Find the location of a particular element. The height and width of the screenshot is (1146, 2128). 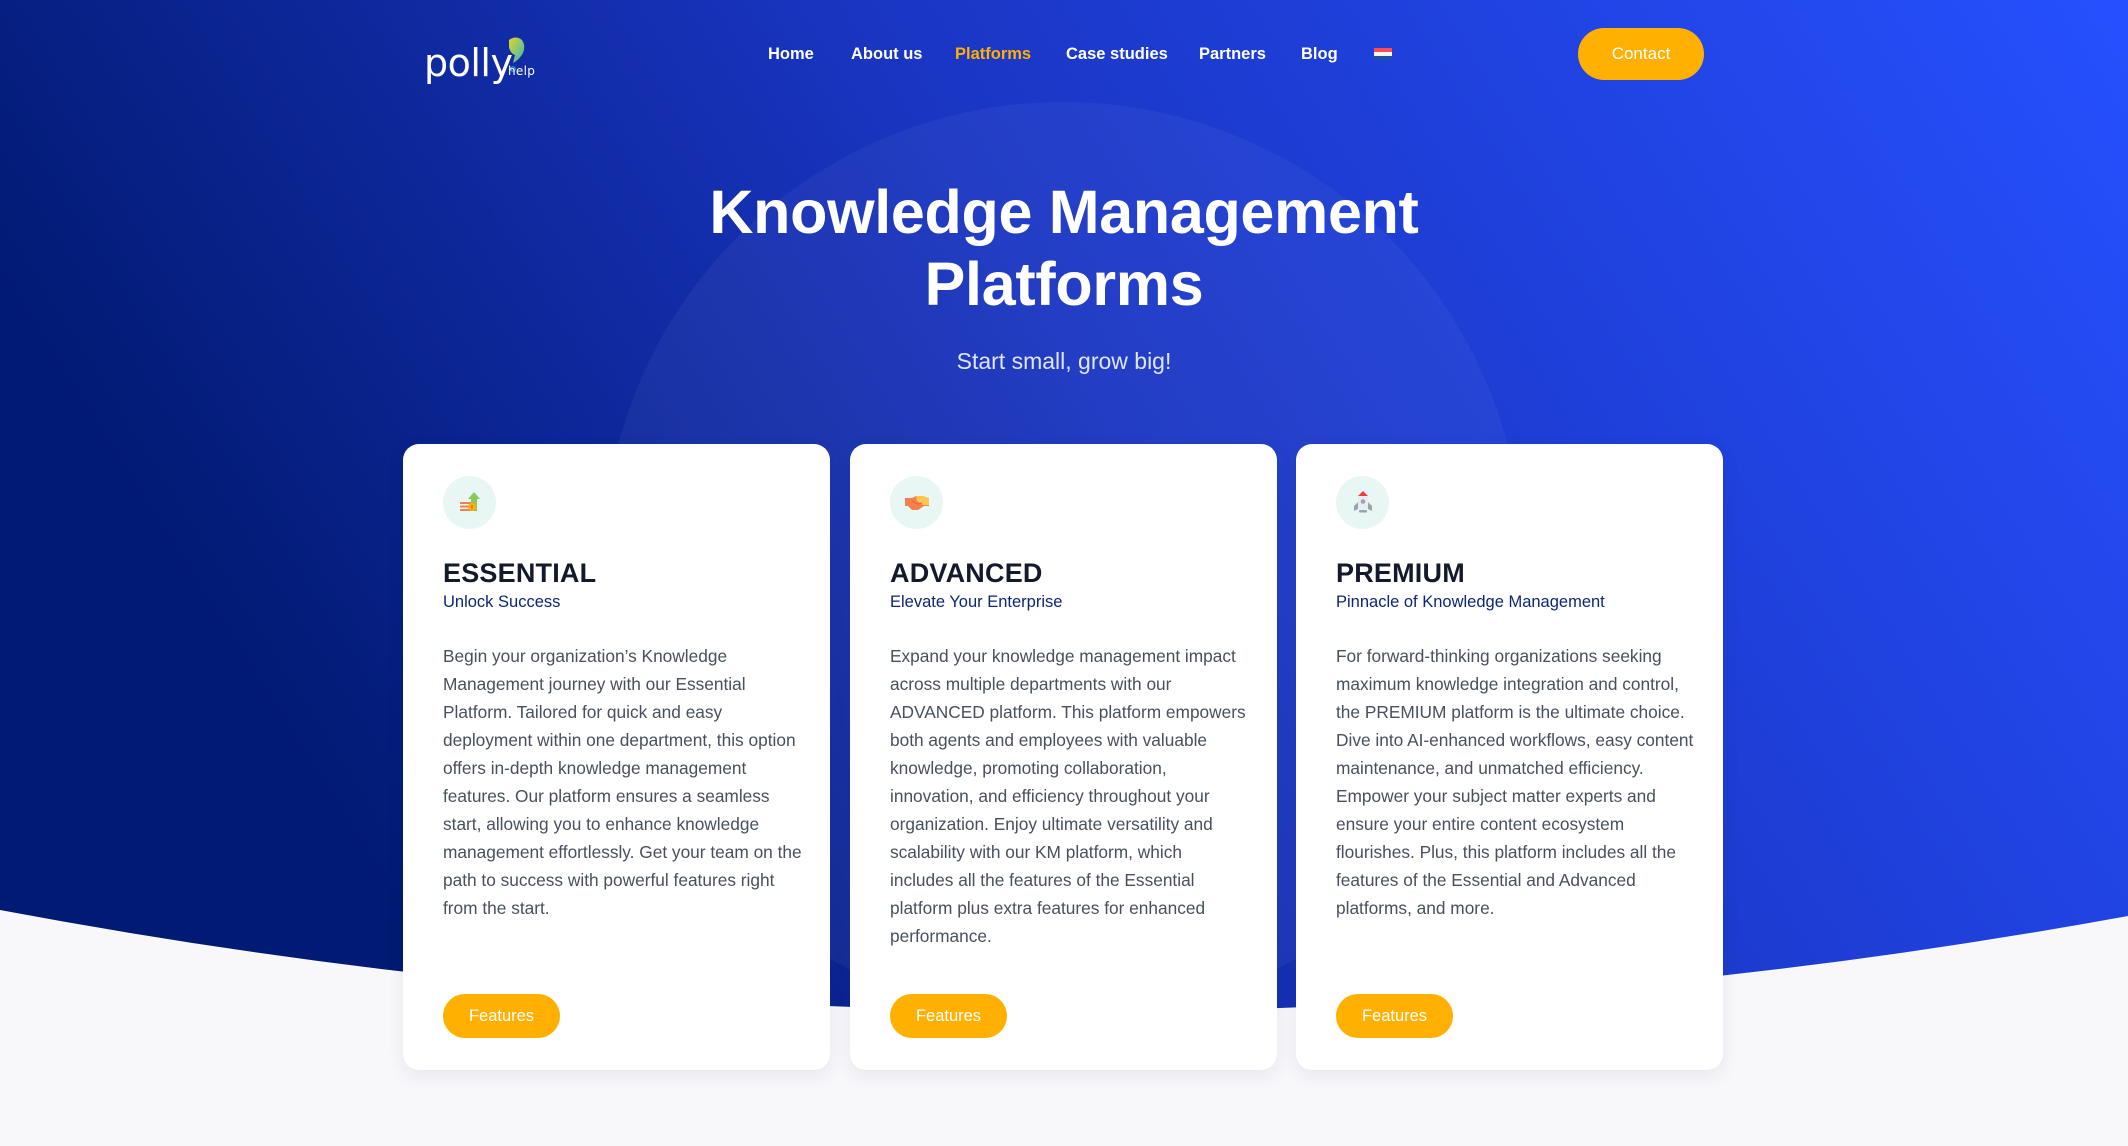

card-title: ADVANCED is located at coordinates (966, 573).